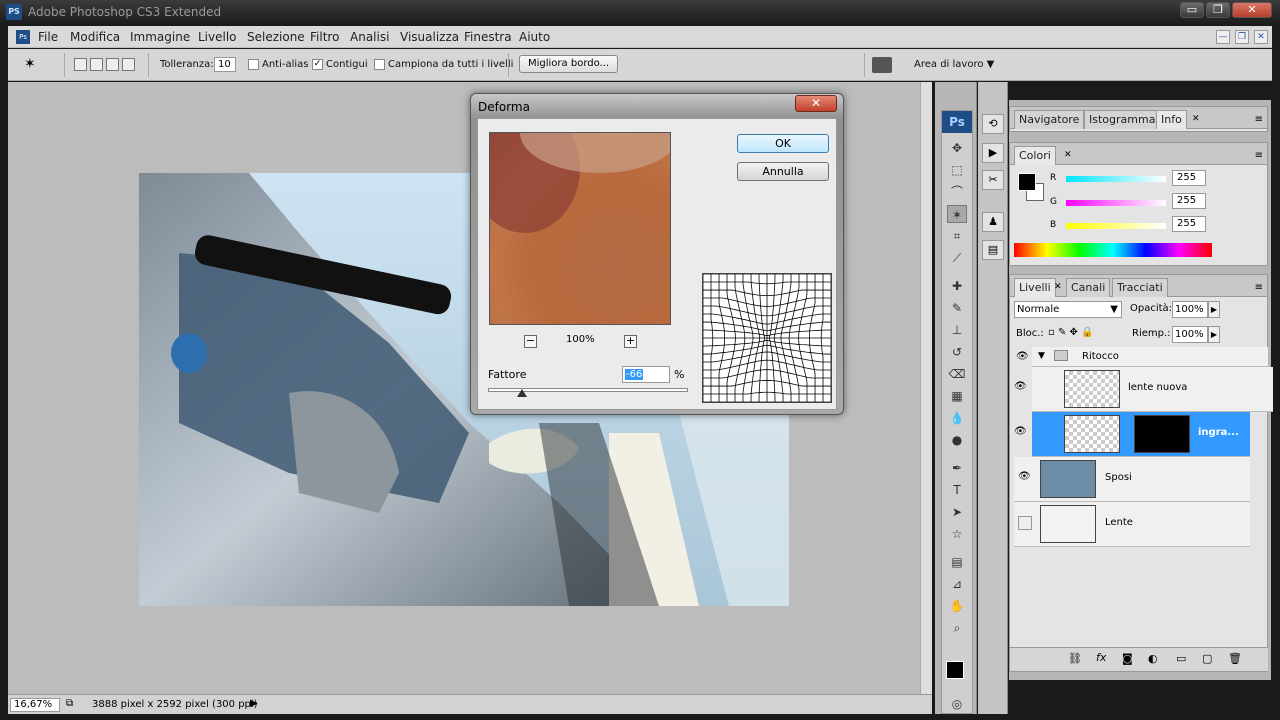 This screenshot has height=720, width=1280. I want to click on tab-canali: Canali, so click(1088, 287).